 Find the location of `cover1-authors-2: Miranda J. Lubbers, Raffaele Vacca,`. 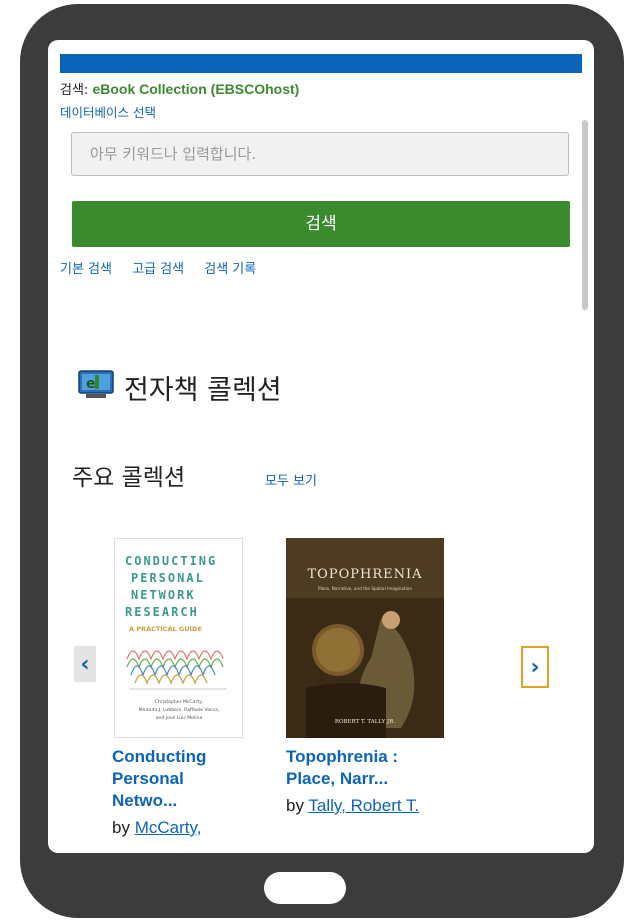

cover1-authors-2: Miranda J. Lubbers, Raffaele Vacca, is located at coordinates (179, 710).